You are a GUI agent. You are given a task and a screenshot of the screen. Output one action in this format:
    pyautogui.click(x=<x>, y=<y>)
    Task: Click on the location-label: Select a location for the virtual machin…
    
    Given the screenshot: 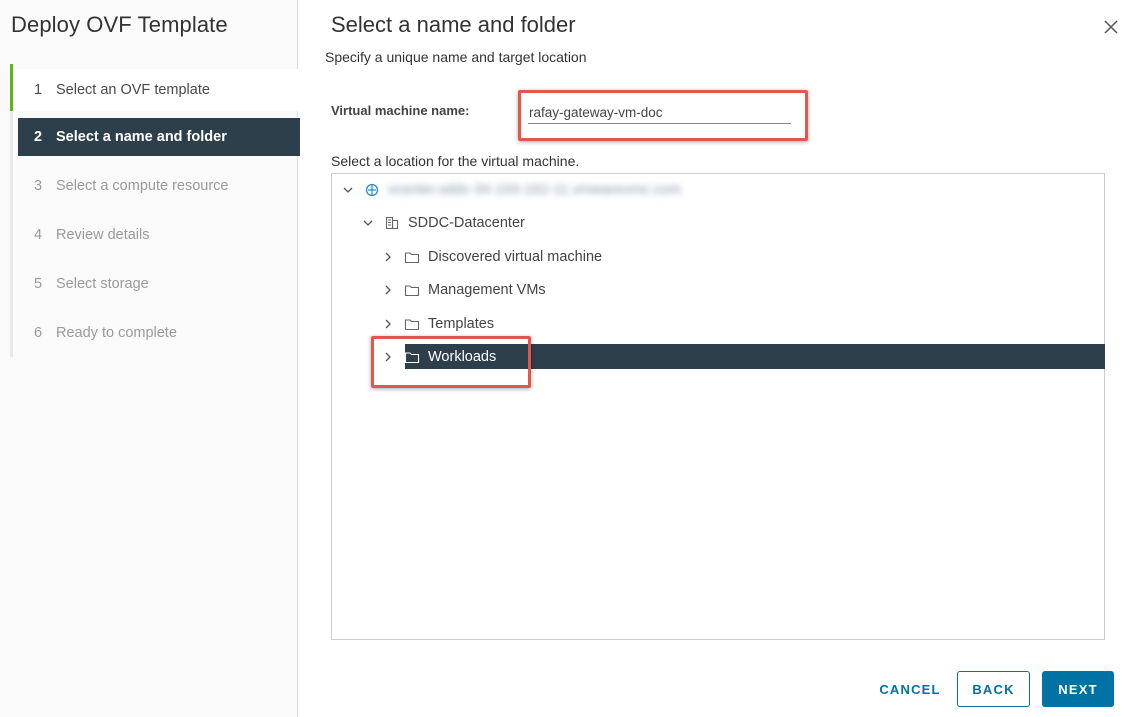 What is the action you would take?
    pyautogui.click(x=455, y=161)
    